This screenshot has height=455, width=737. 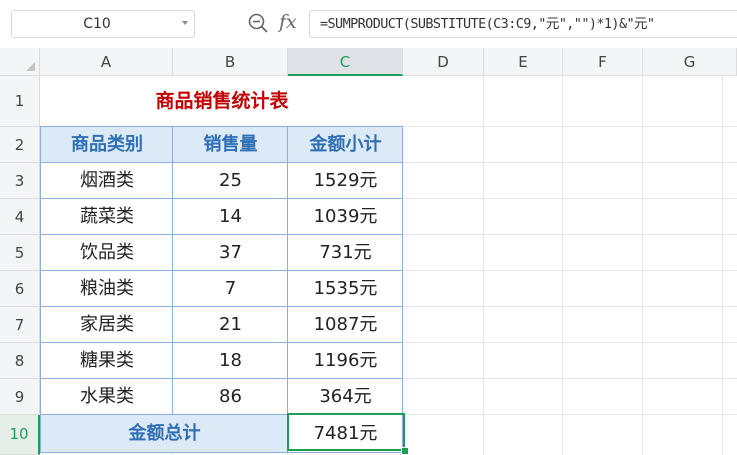 What do you see at coordinates (20, 145) in the screenshot?
I see `row-header-2: 2` at bounding box center [20, 145].